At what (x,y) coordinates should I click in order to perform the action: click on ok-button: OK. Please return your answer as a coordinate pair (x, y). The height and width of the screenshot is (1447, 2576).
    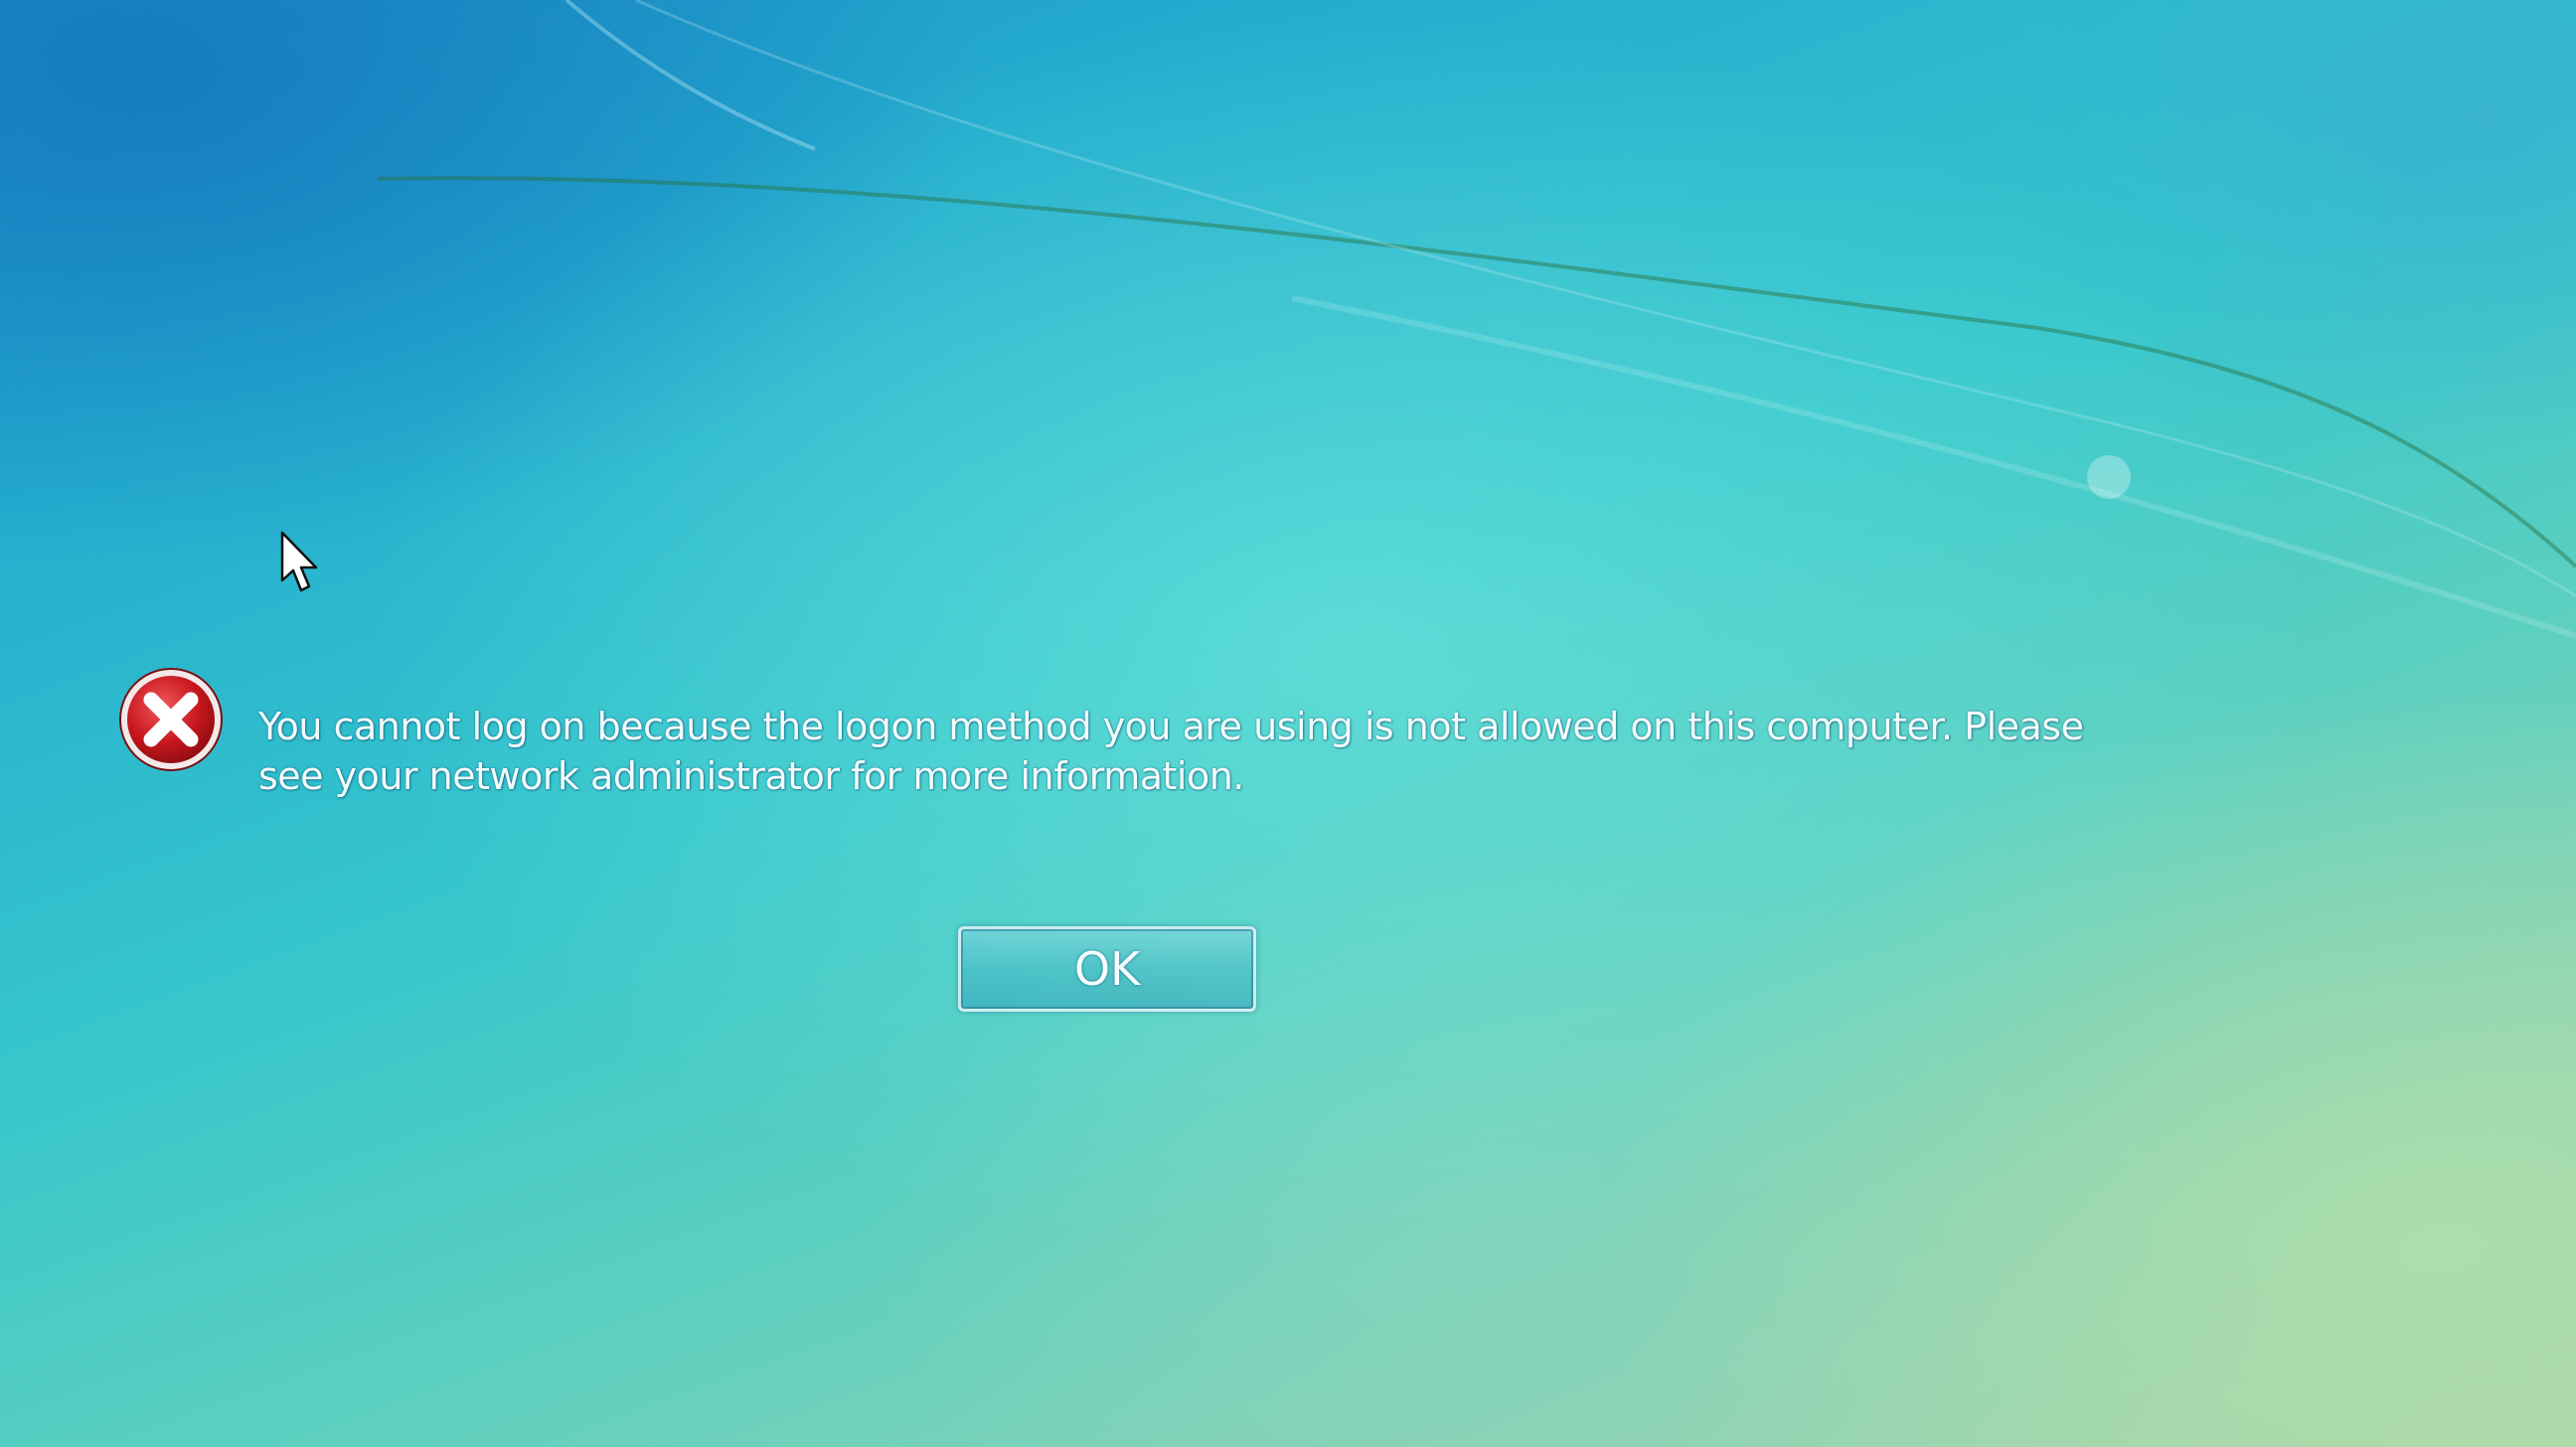
    Looking at the image, I should click on (1107, 969).